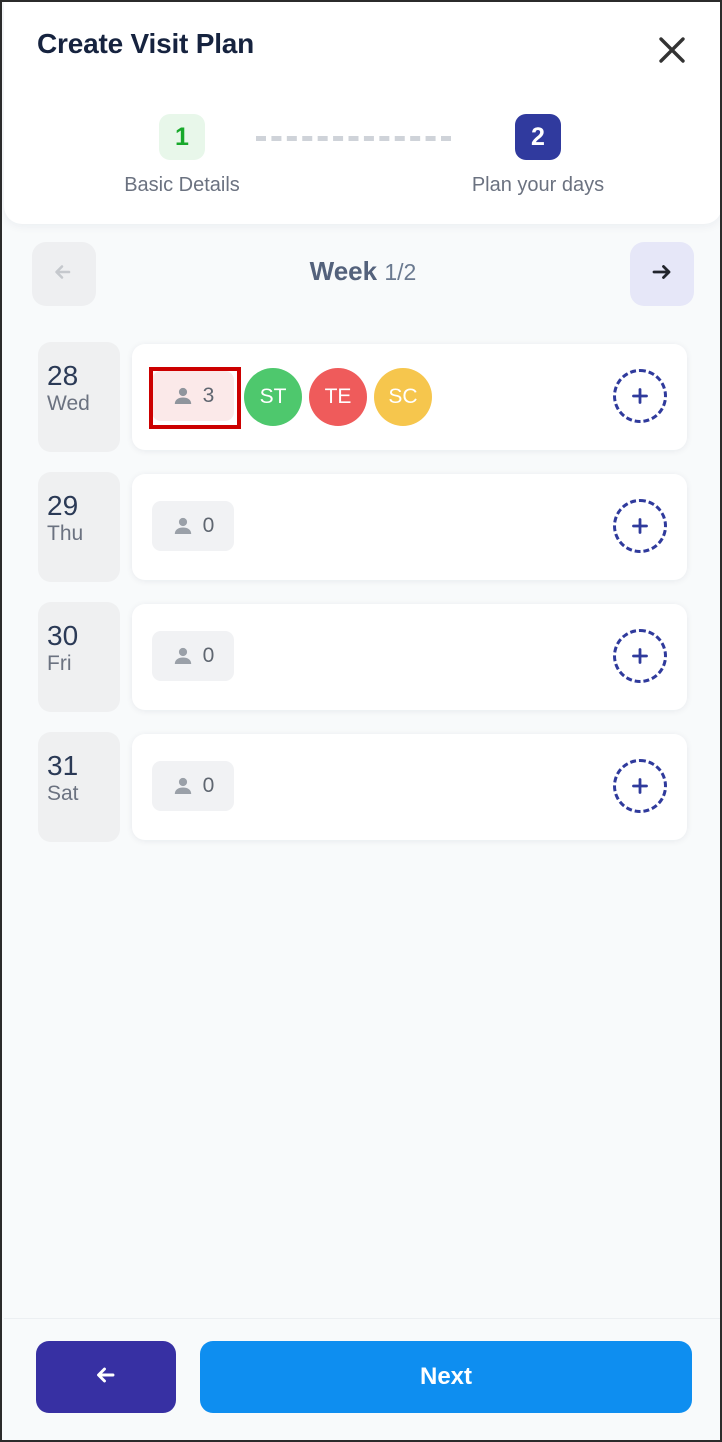  I want to click on date-cell: 31 Sat, so click(79, 787).